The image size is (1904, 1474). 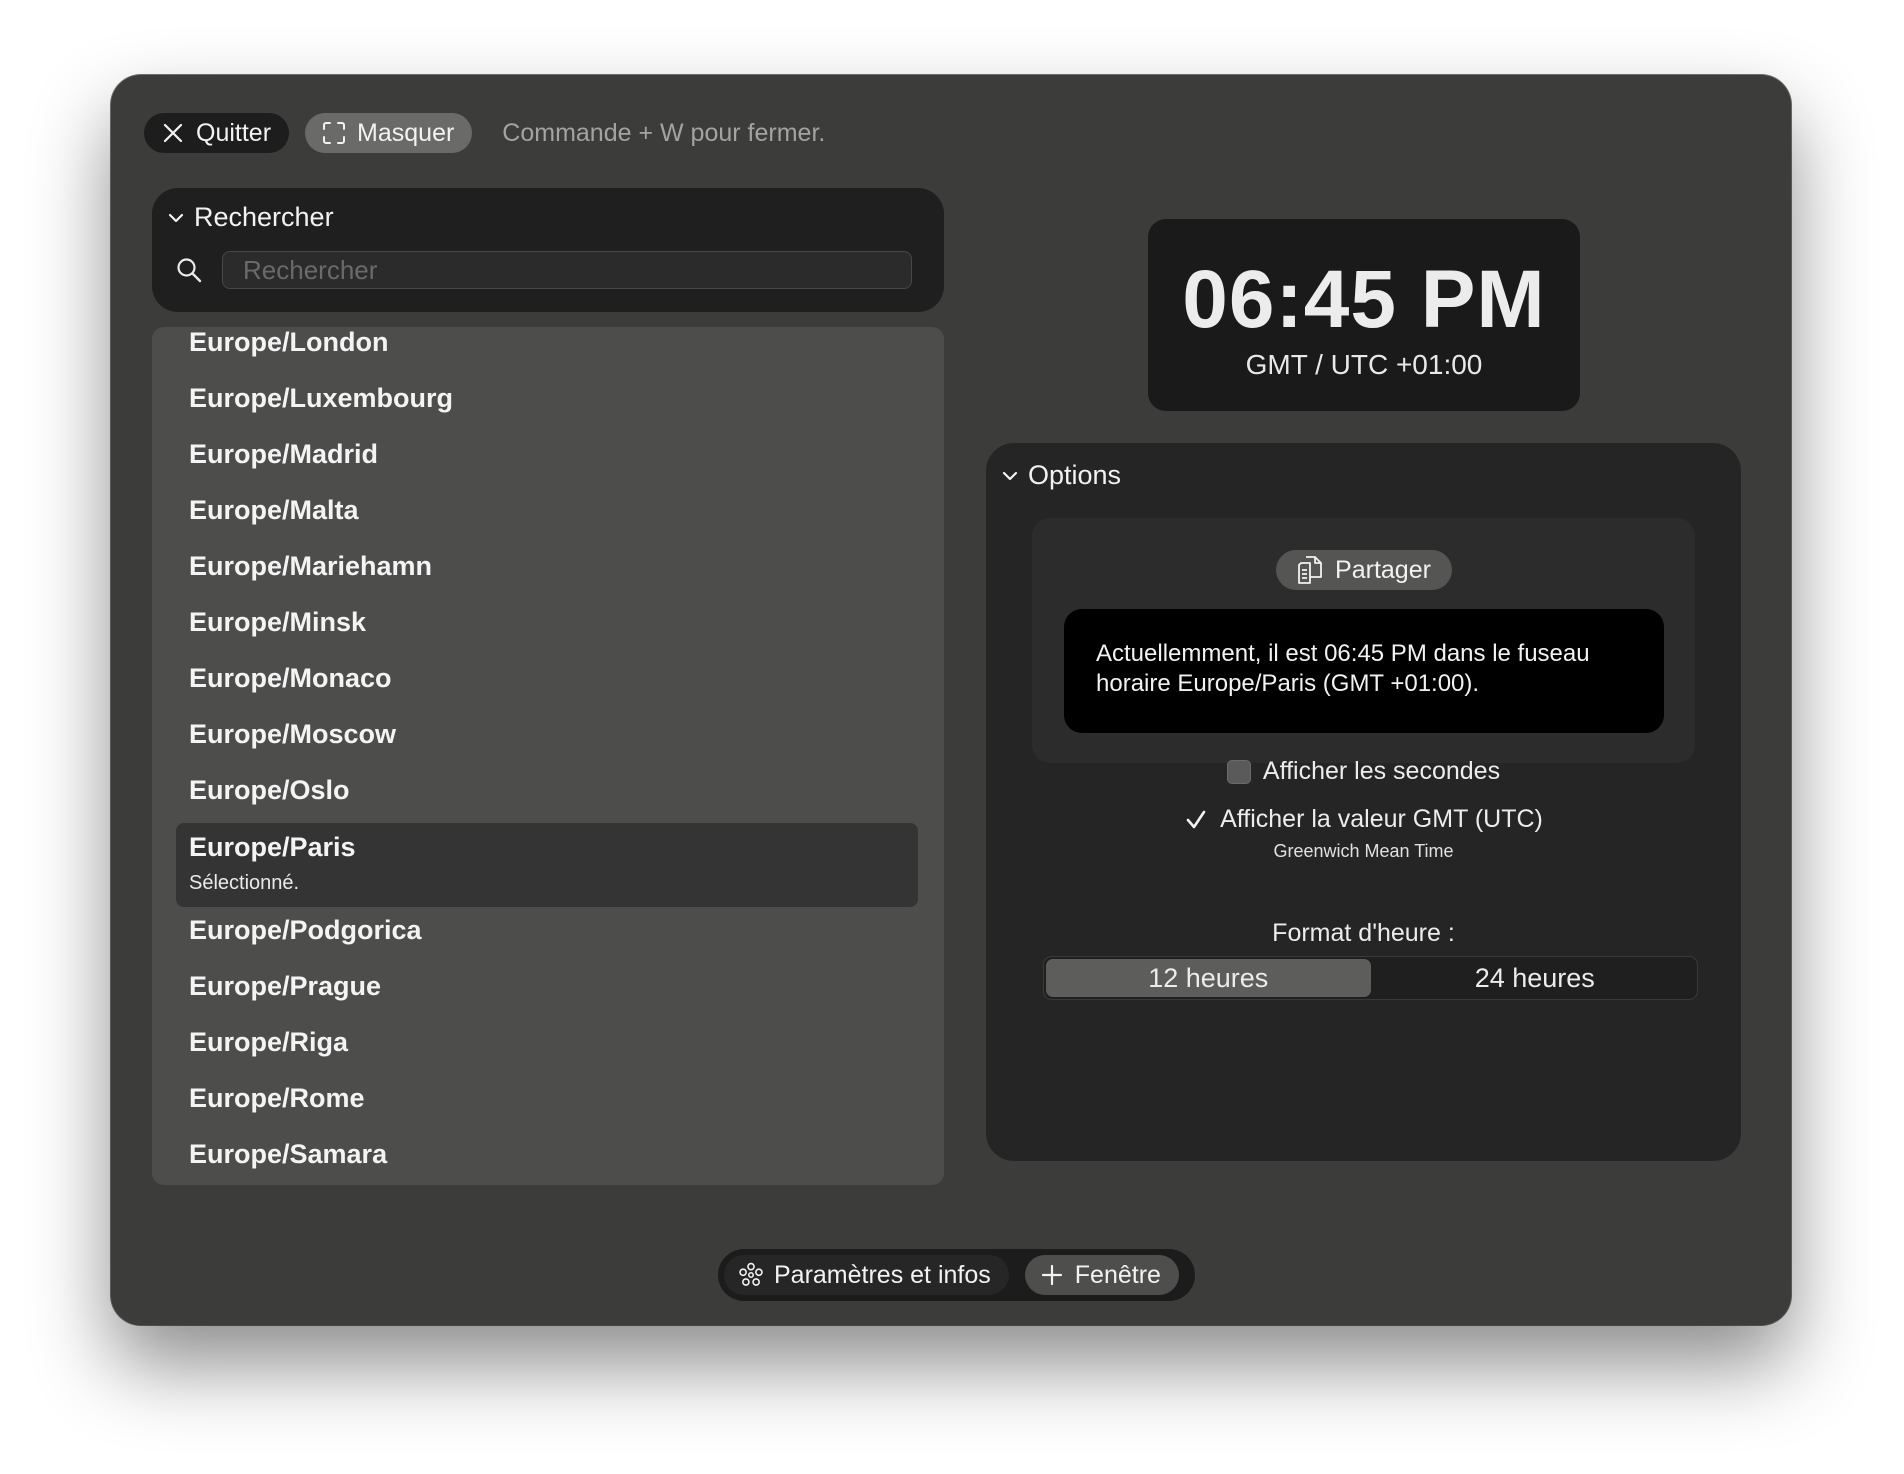 I want to click on search-row, so click(x=549, y=270).